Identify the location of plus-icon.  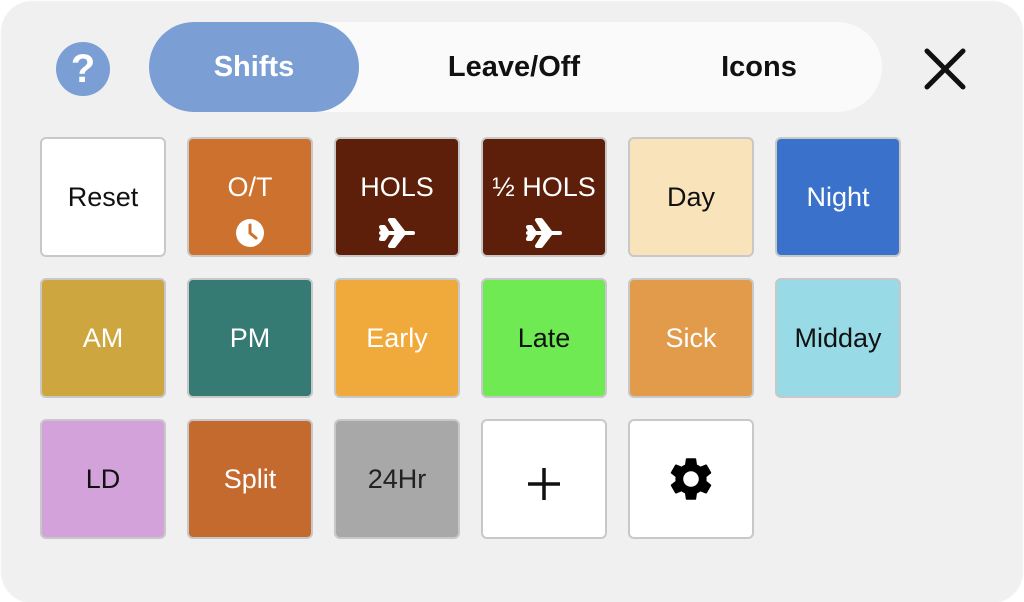
(544, 484).